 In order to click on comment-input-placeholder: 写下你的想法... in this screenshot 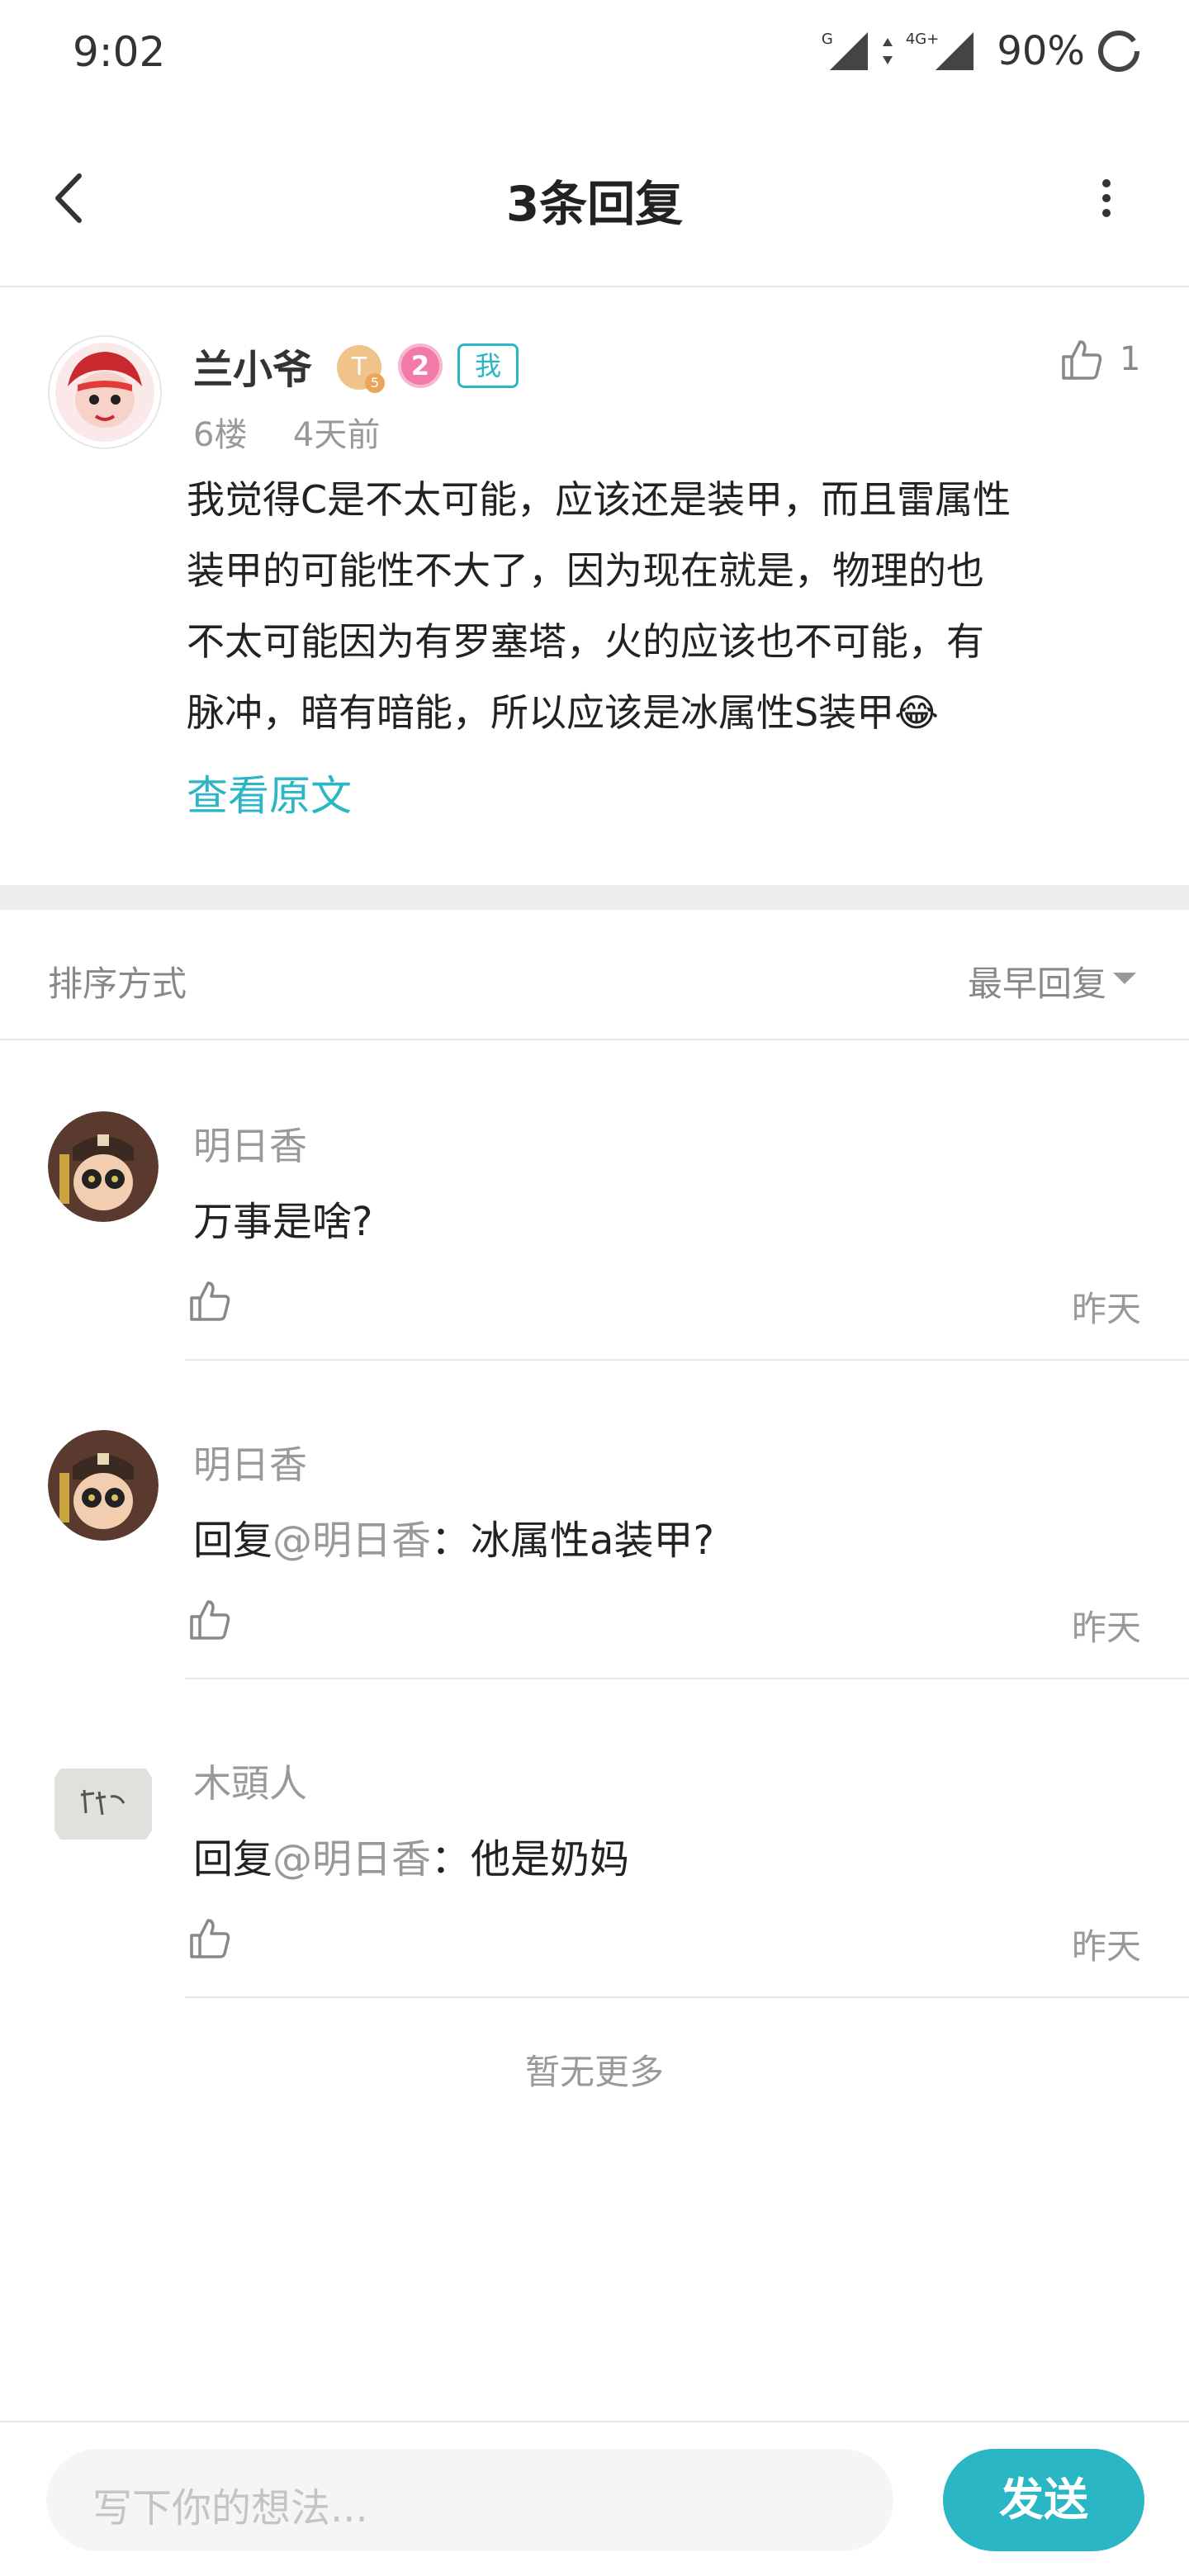, I will do `click(230, 2504)`.